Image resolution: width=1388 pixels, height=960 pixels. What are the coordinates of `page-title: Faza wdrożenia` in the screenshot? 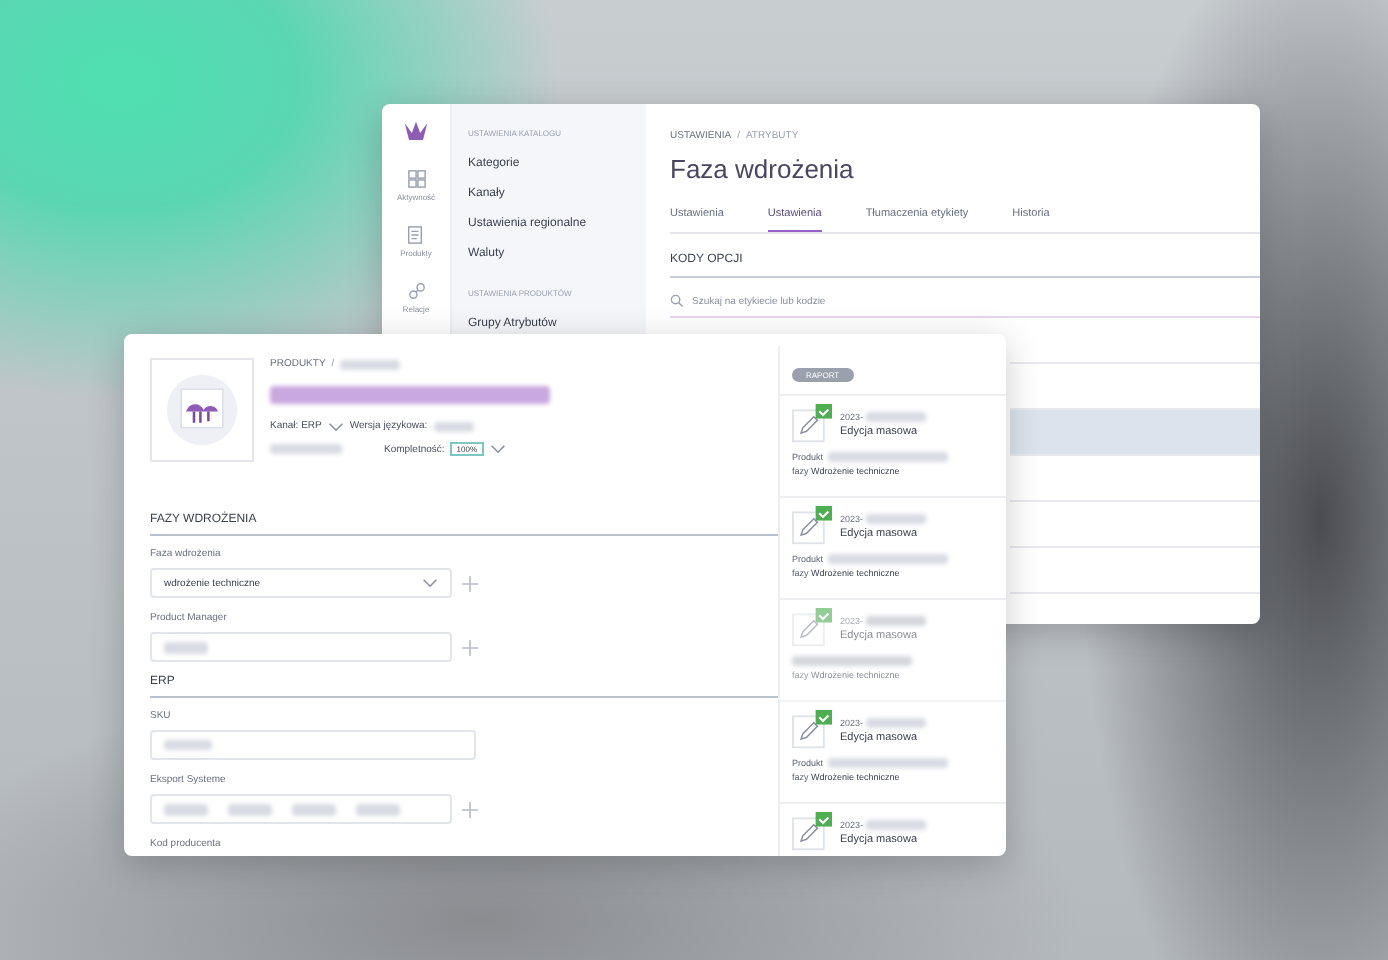 It's located at (763, 169).